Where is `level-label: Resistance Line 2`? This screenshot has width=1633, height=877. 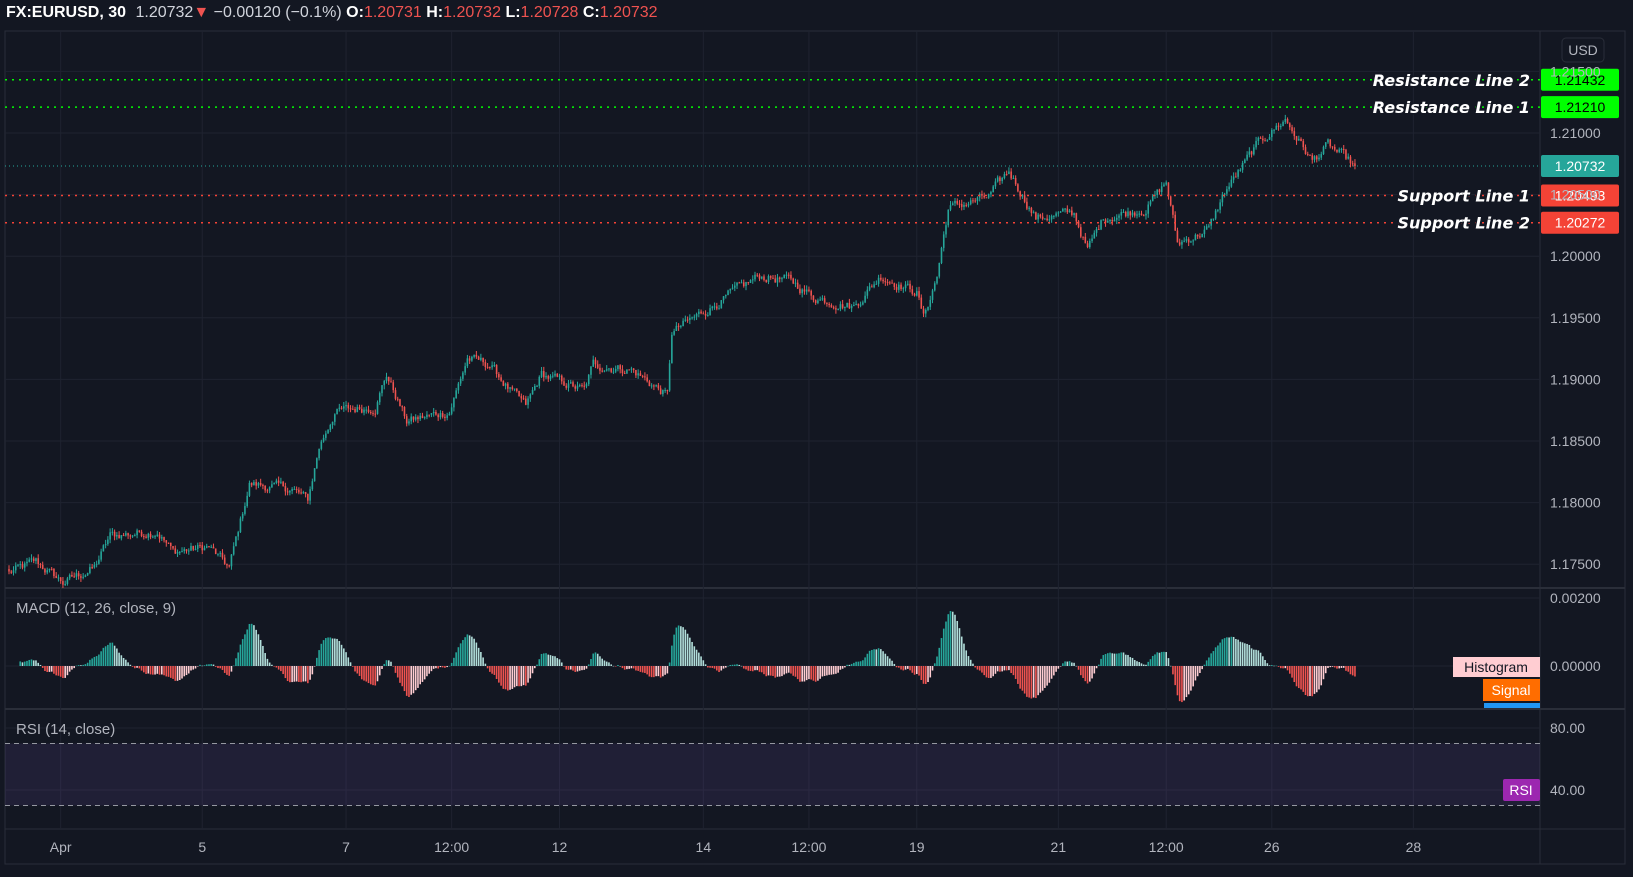 level-label: Resistance Line 2 is located at coordinates (1451, 80).